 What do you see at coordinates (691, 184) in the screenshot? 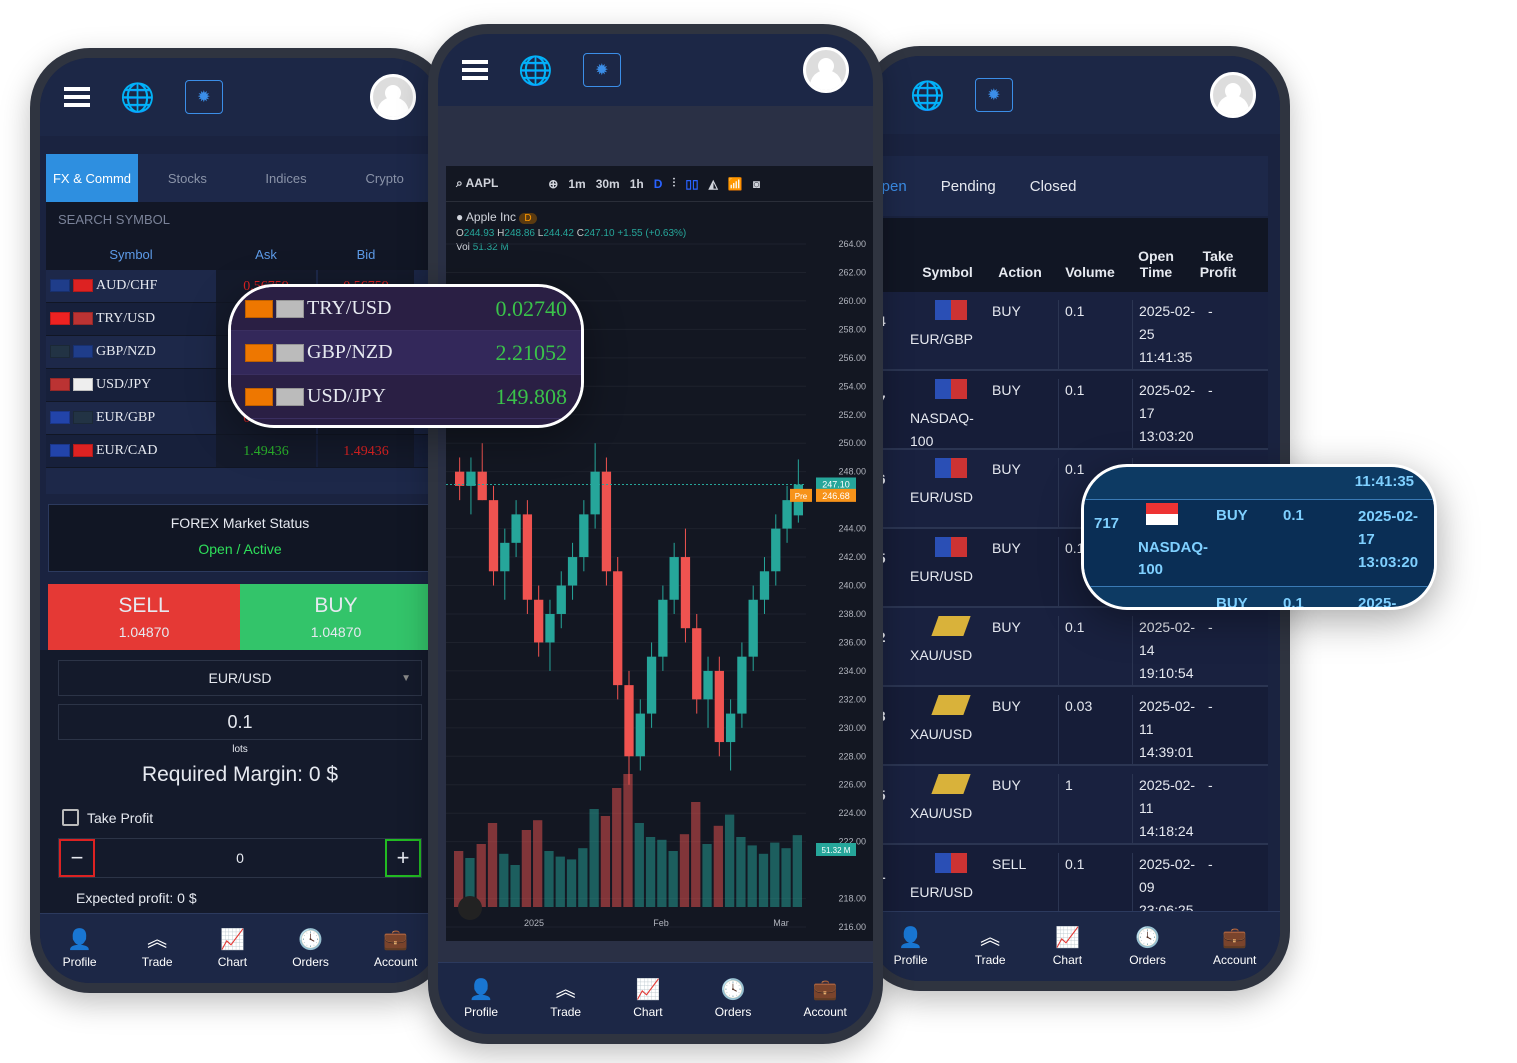
I see `candle-style-icon: ▯▯` at bounding box center [691, 184].